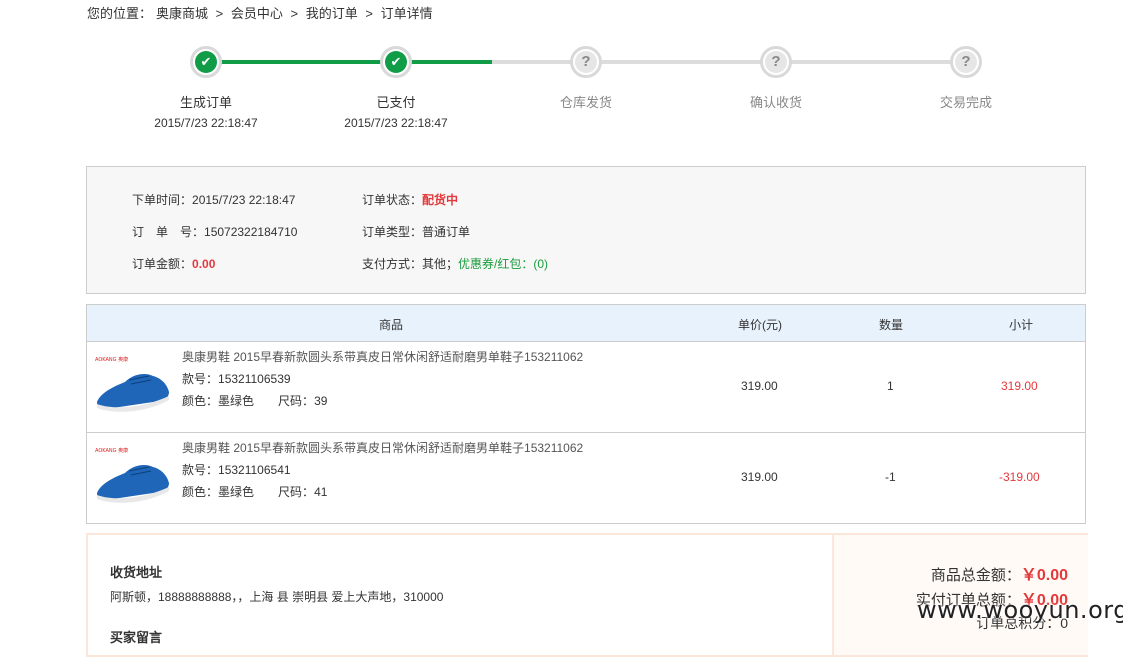  I want to click on order-time-value: 2015/7/23 22:18:47, so click(244, 200).